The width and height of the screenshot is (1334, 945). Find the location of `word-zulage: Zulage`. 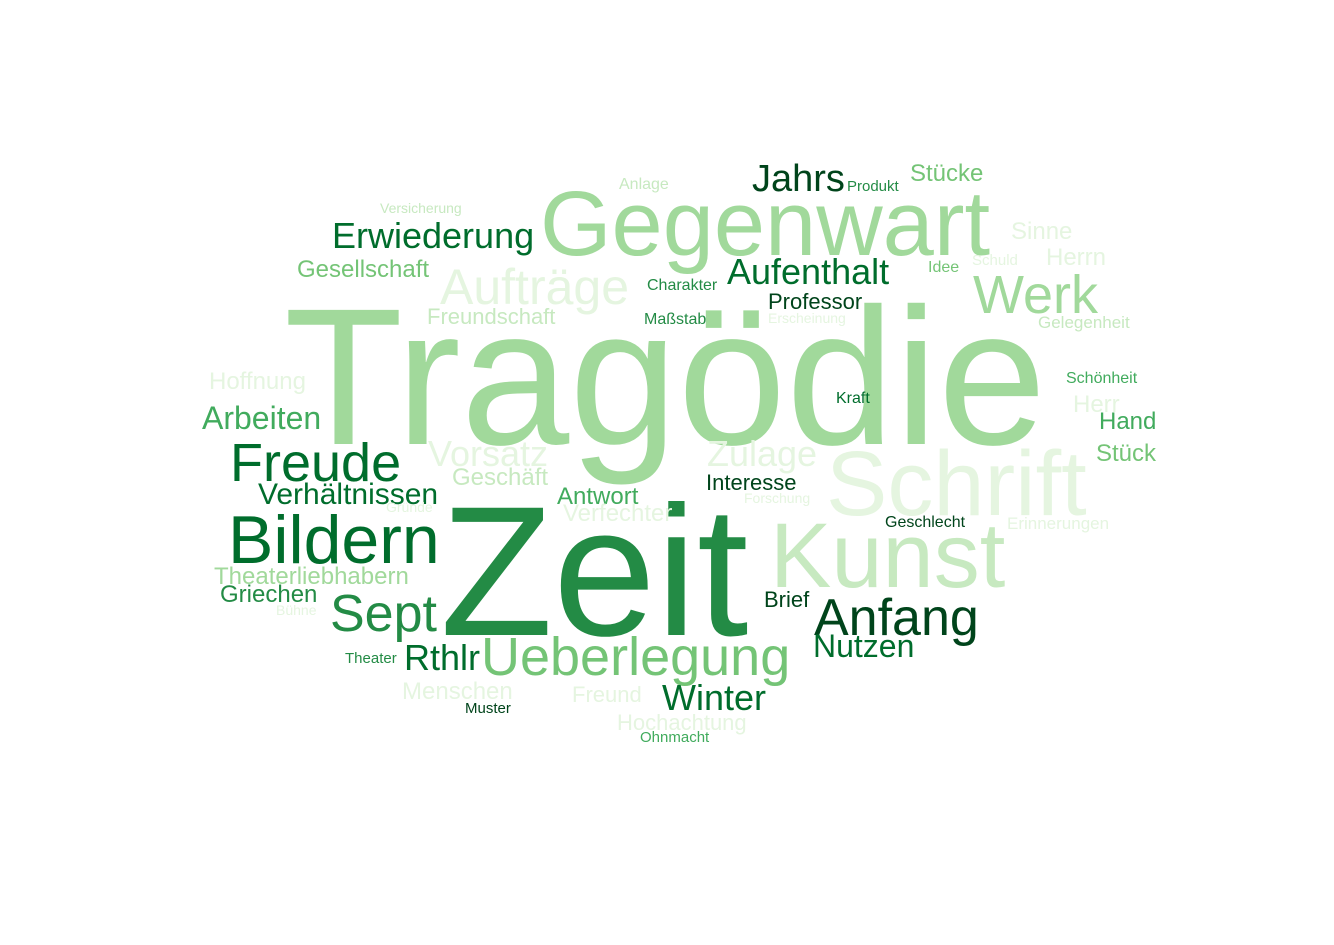

word-zulage: Zulage is located at coordinates (762, 453).